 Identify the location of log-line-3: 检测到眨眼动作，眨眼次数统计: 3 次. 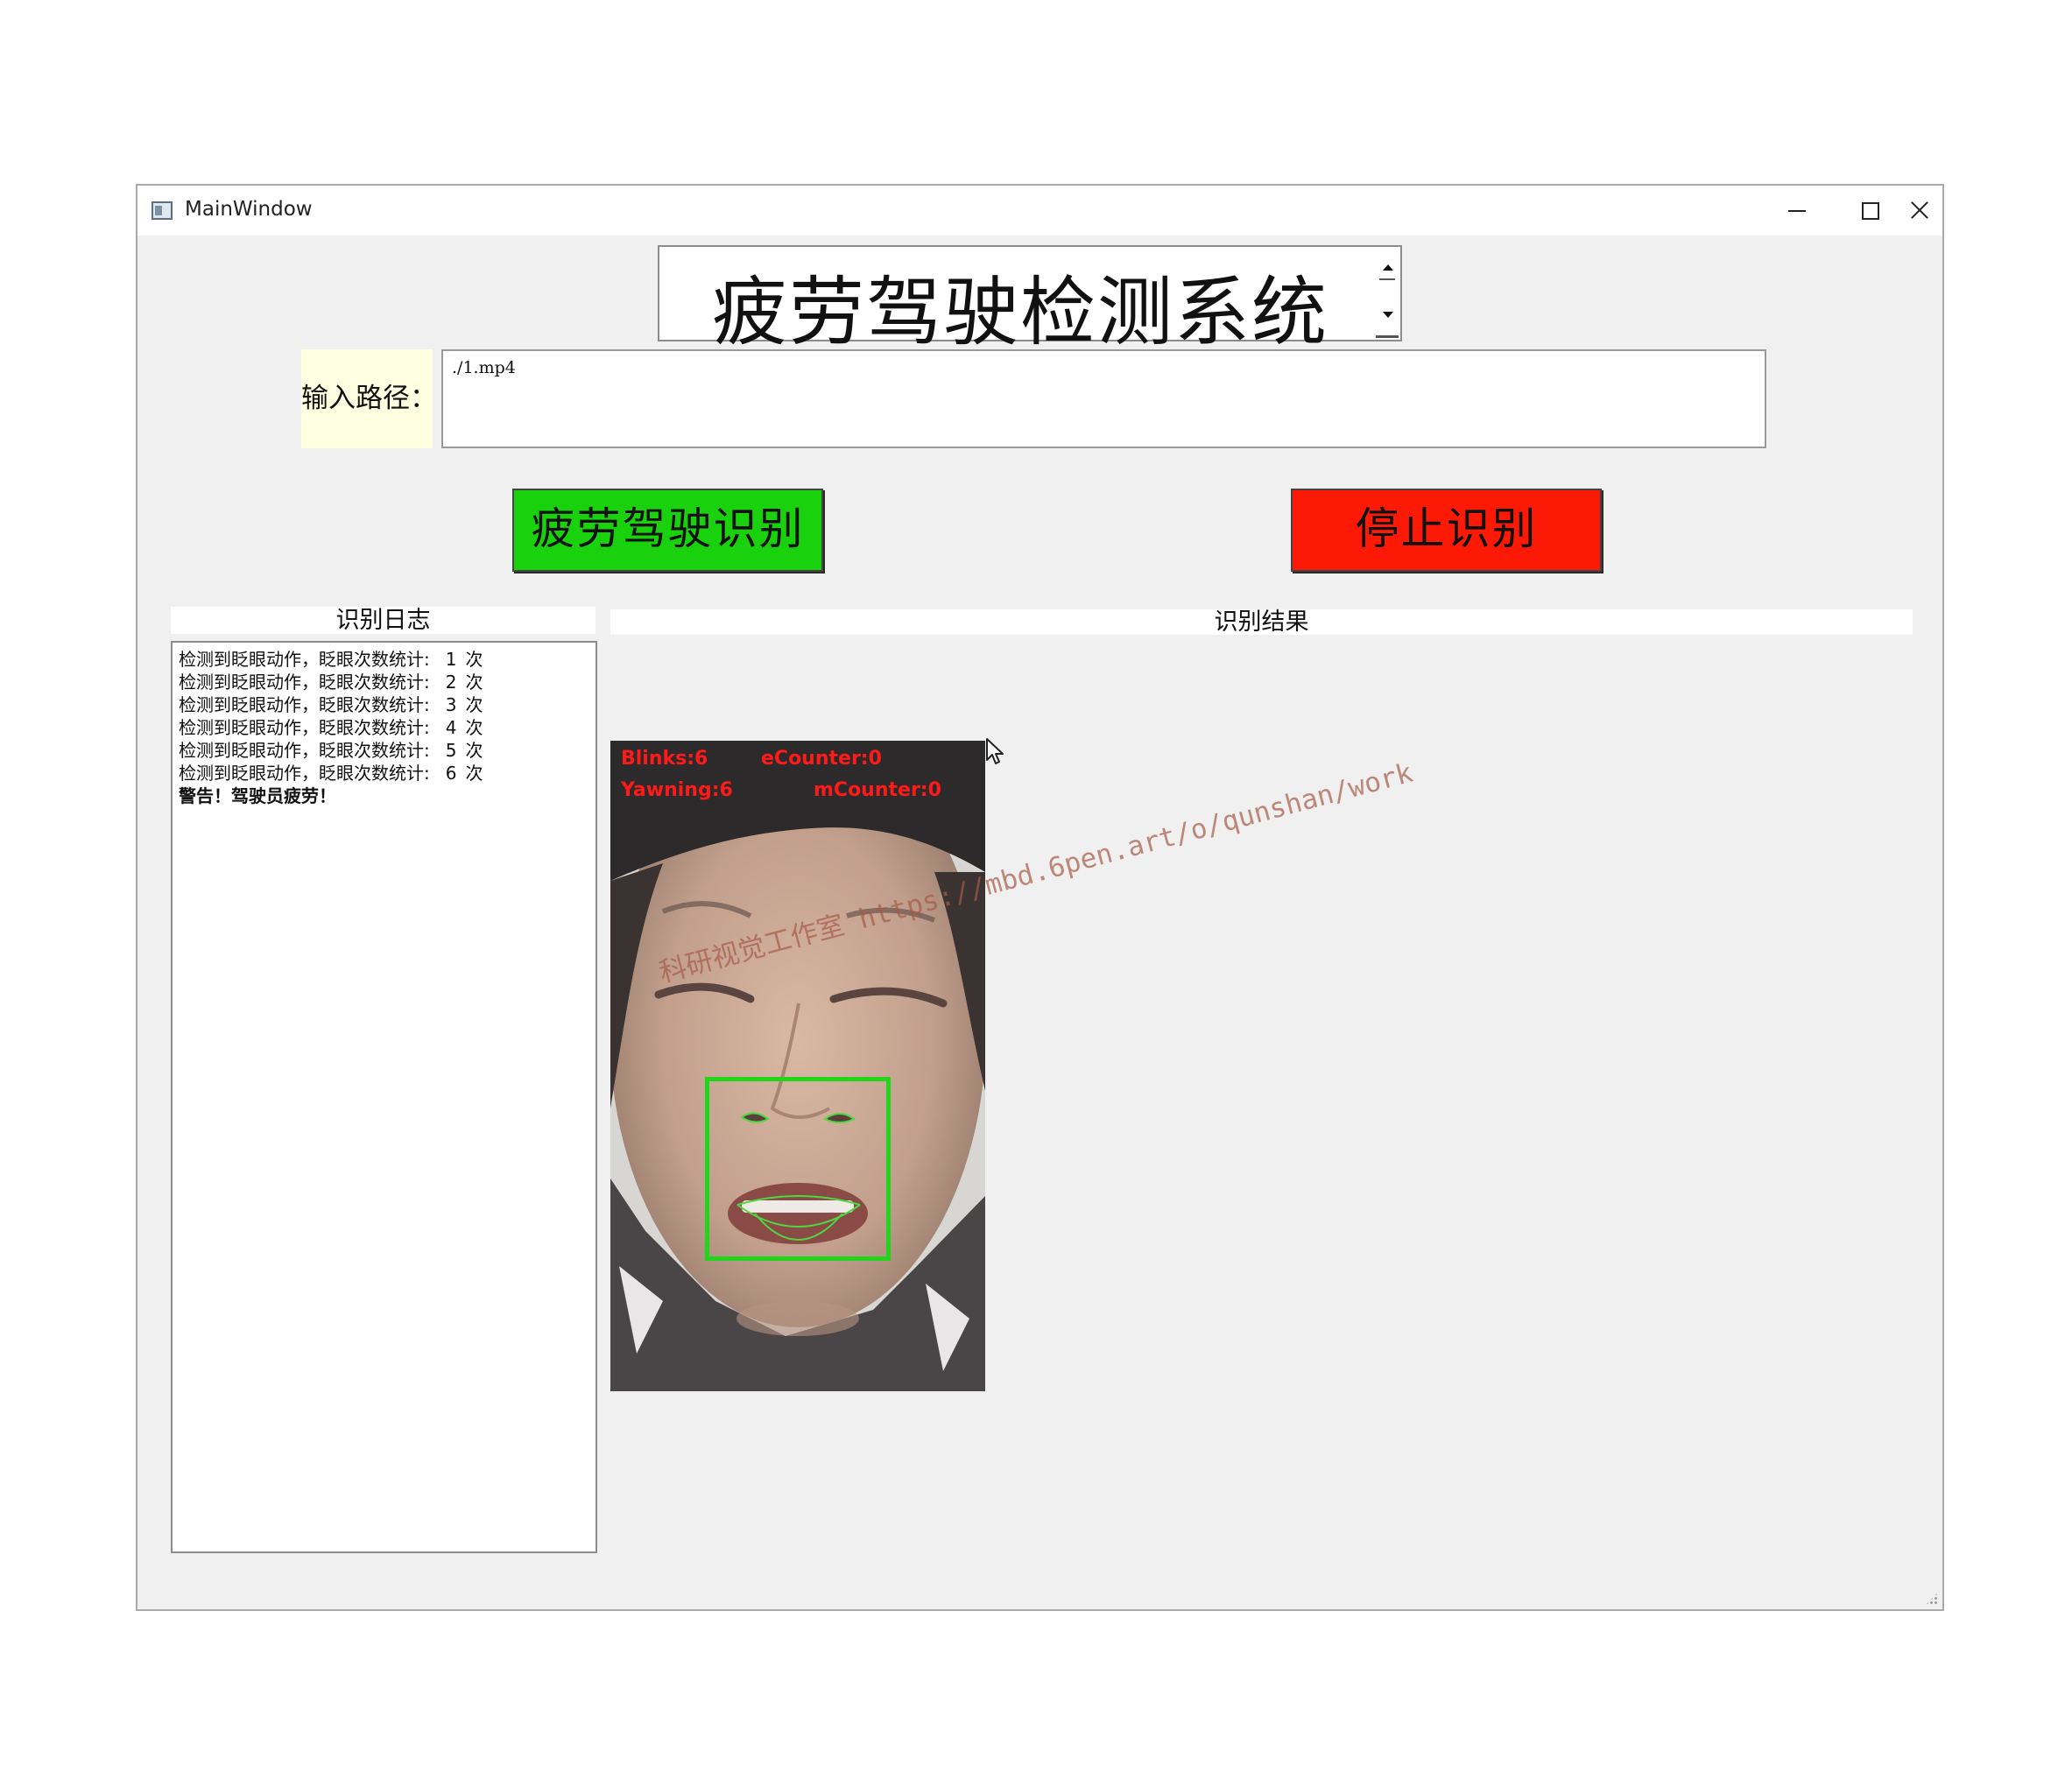
(384, 704).